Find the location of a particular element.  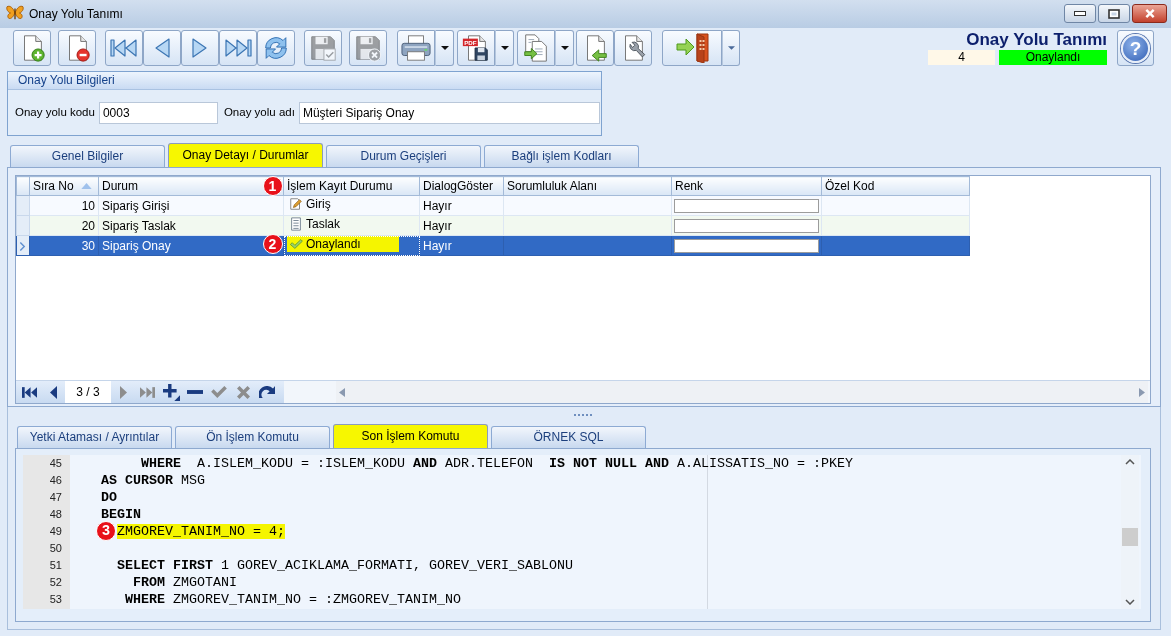

scroll-right-icon is located at coordinates (1142, 392).